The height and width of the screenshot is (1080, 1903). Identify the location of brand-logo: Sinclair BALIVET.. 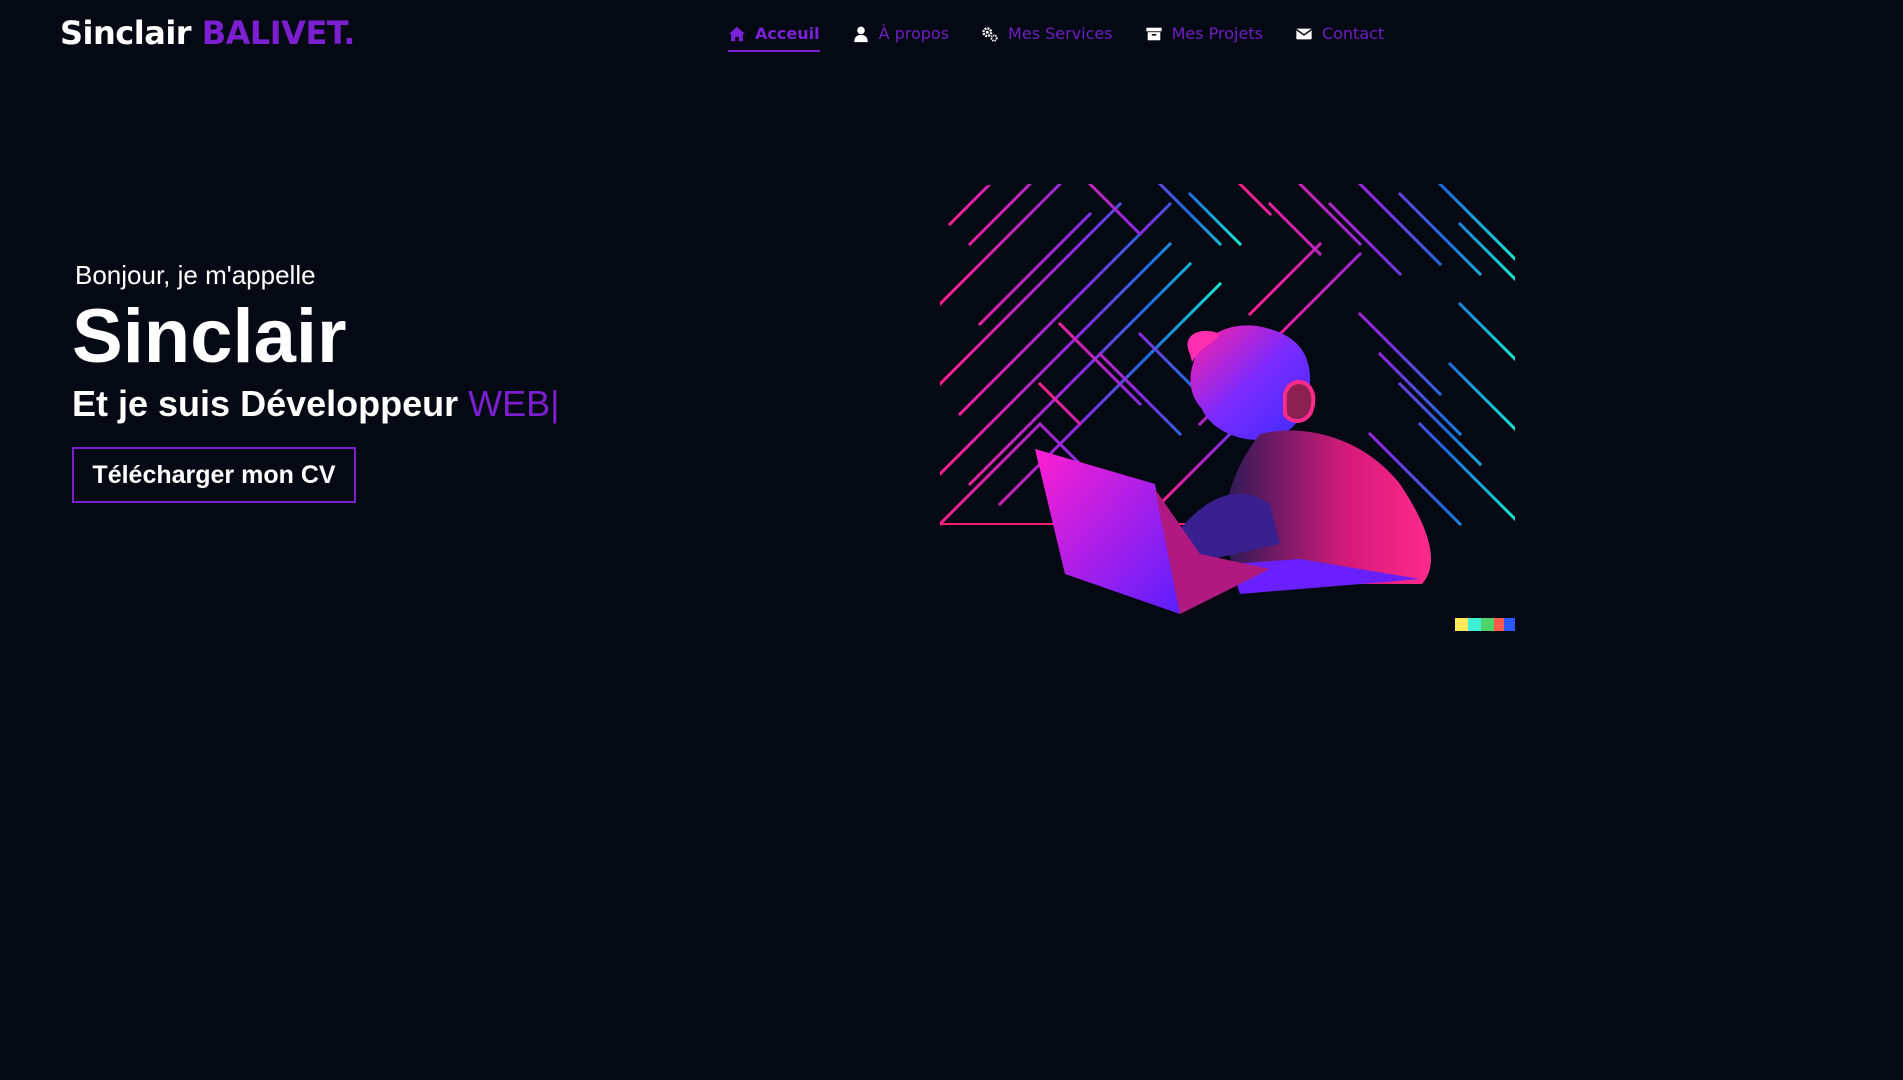
(207, 33).